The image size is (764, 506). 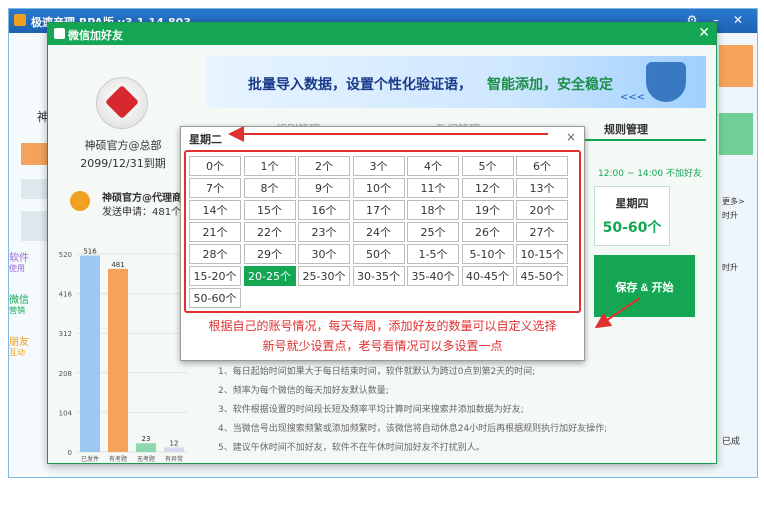 What do you see at coordinates (704, 33) in the screenshot?
I see `dialog-close-icon: ✕` at bounding box center [704, 33].